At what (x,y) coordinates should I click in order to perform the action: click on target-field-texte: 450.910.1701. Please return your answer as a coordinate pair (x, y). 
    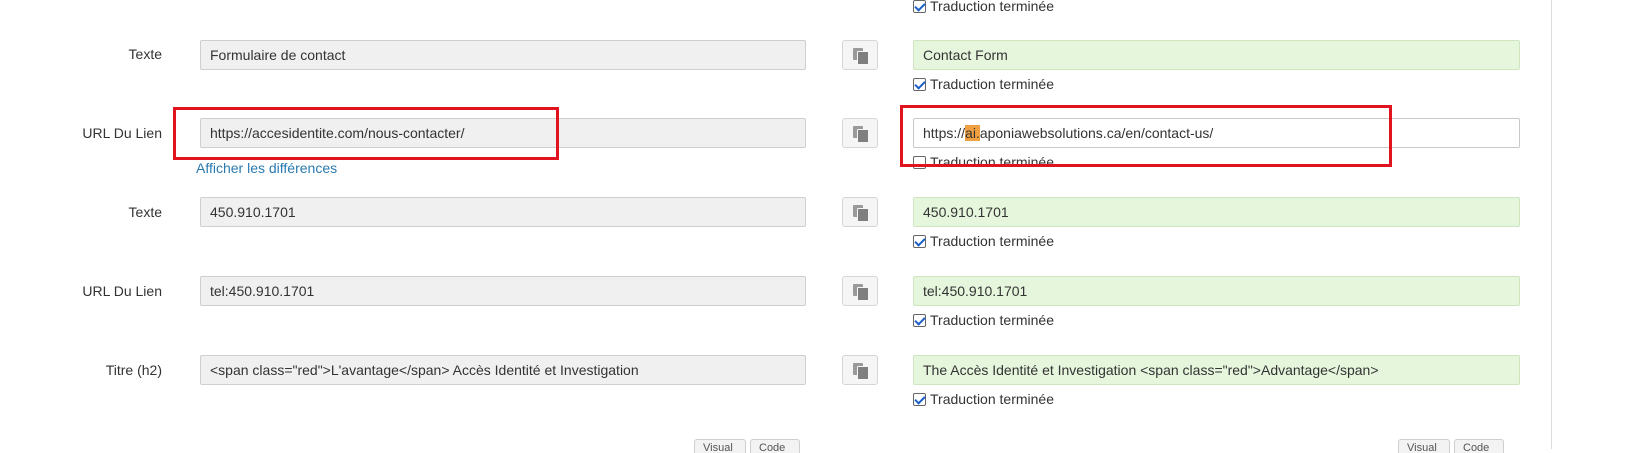
    Looking at the image, I should click on (1216, 212).